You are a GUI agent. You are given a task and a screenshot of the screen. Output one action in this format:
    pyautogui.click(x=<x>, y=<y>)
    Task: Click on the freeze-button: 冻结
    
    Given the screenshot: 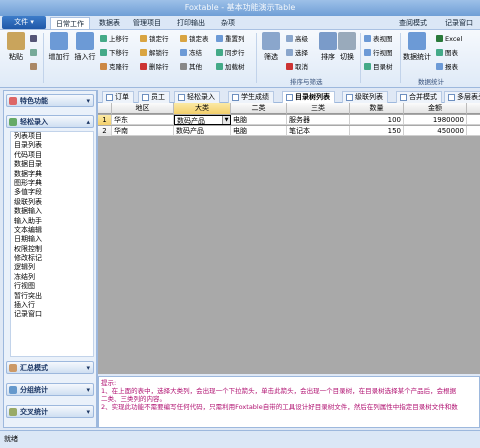 What is the action you would take?
    pyautogui.click(x=191, y=53)
    